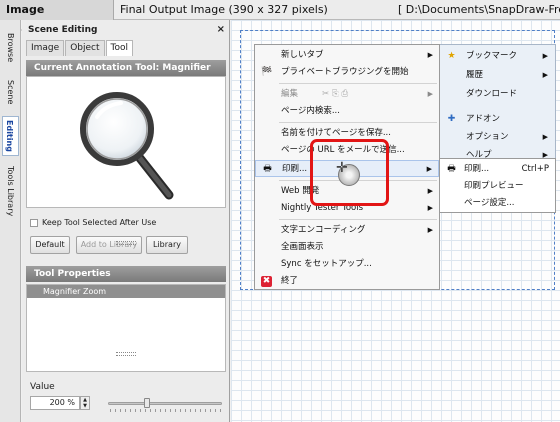 Image resolution: width=560 pixels, height=422 pixels. I want to click on slider-ticks, so click(166, 410).